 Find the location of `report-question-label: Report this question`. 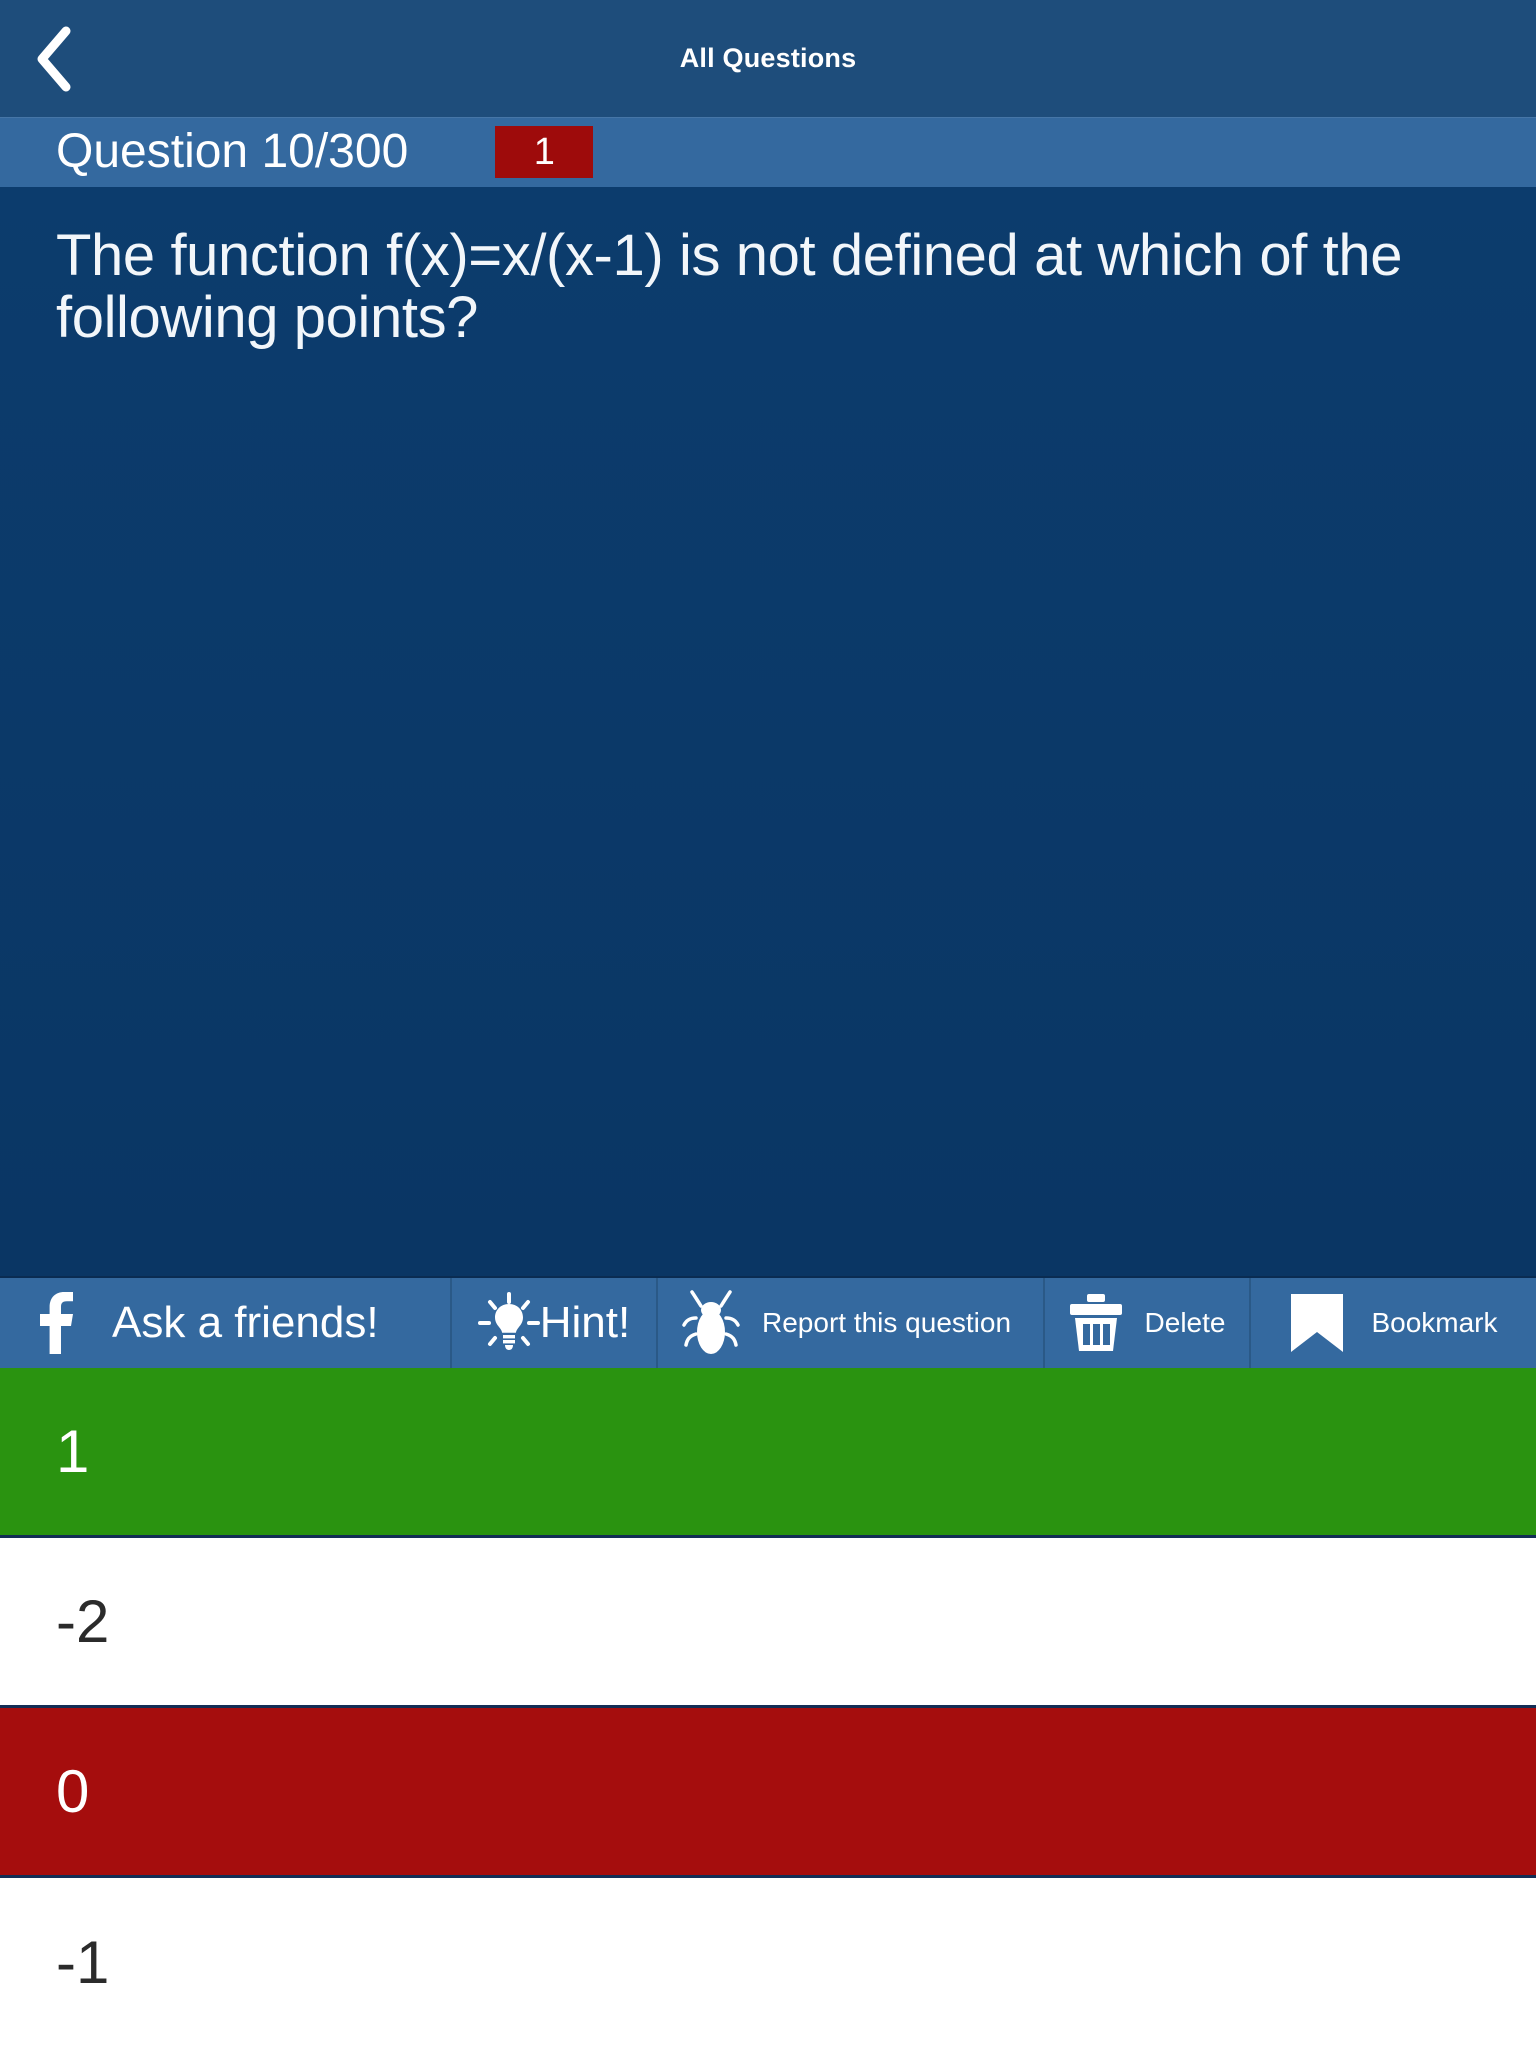

report-question-label: Report this question is located at coordinates (887, 1322).